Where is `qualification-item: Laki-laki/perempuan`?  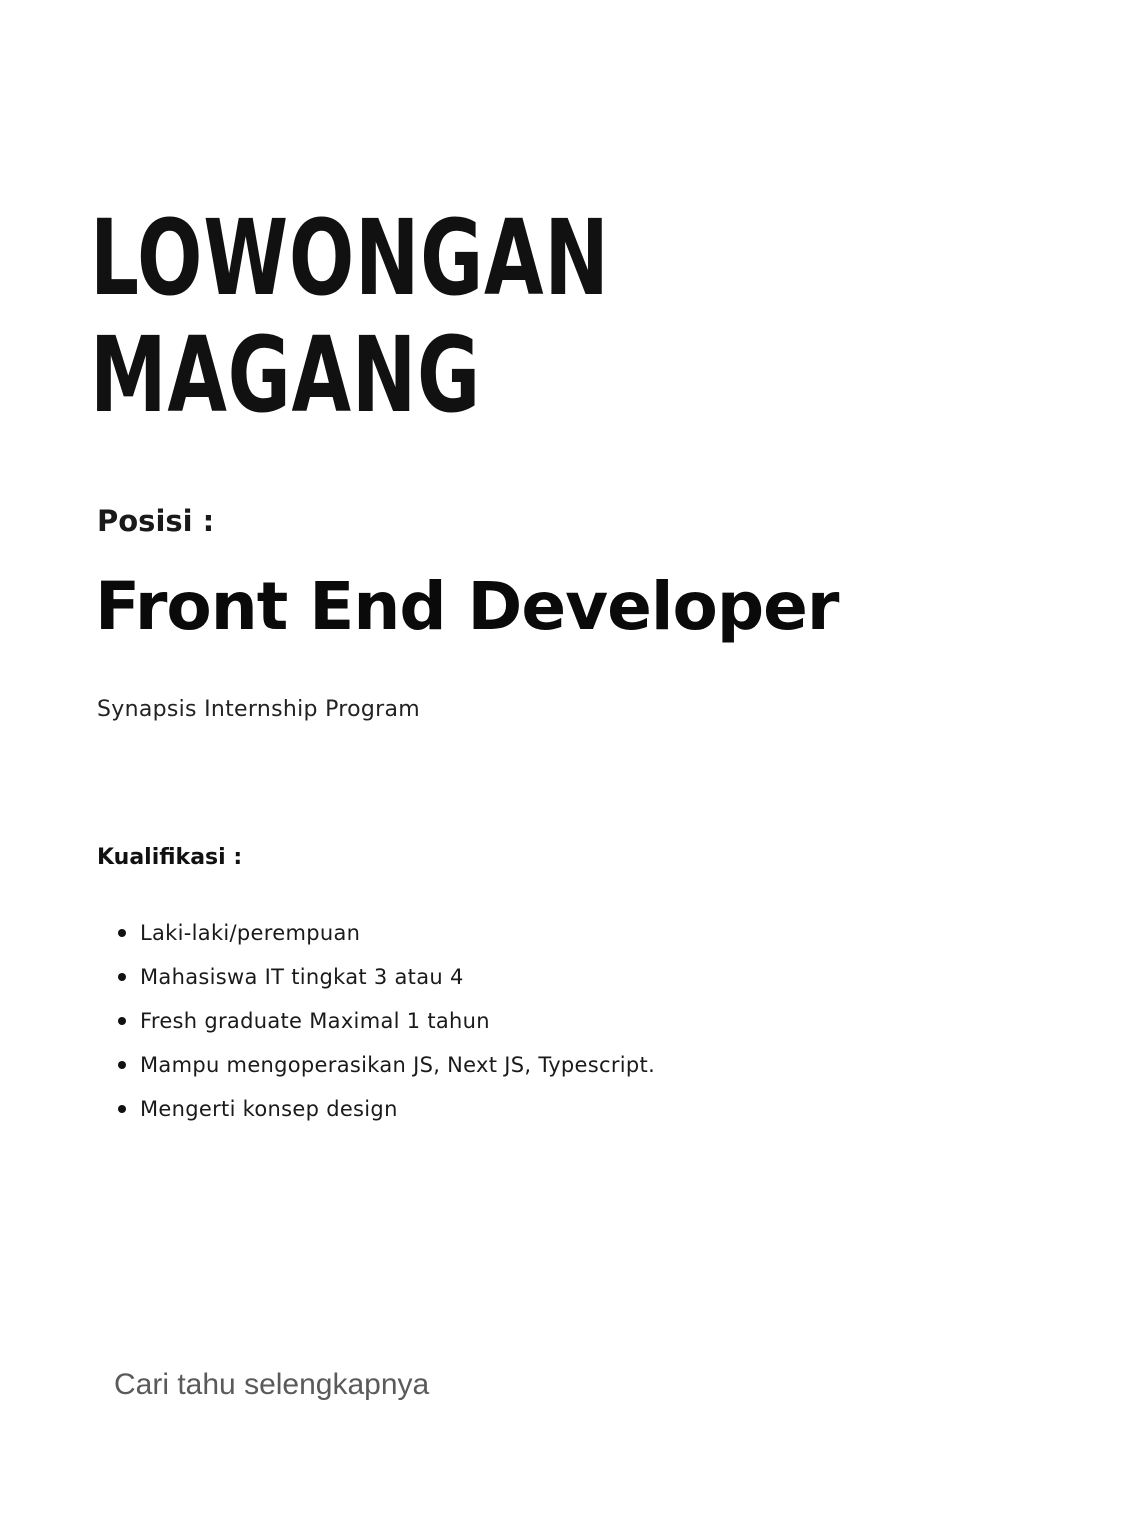
qualification-item: Laki-laki/perempuan is located at coordinates (386, 939).